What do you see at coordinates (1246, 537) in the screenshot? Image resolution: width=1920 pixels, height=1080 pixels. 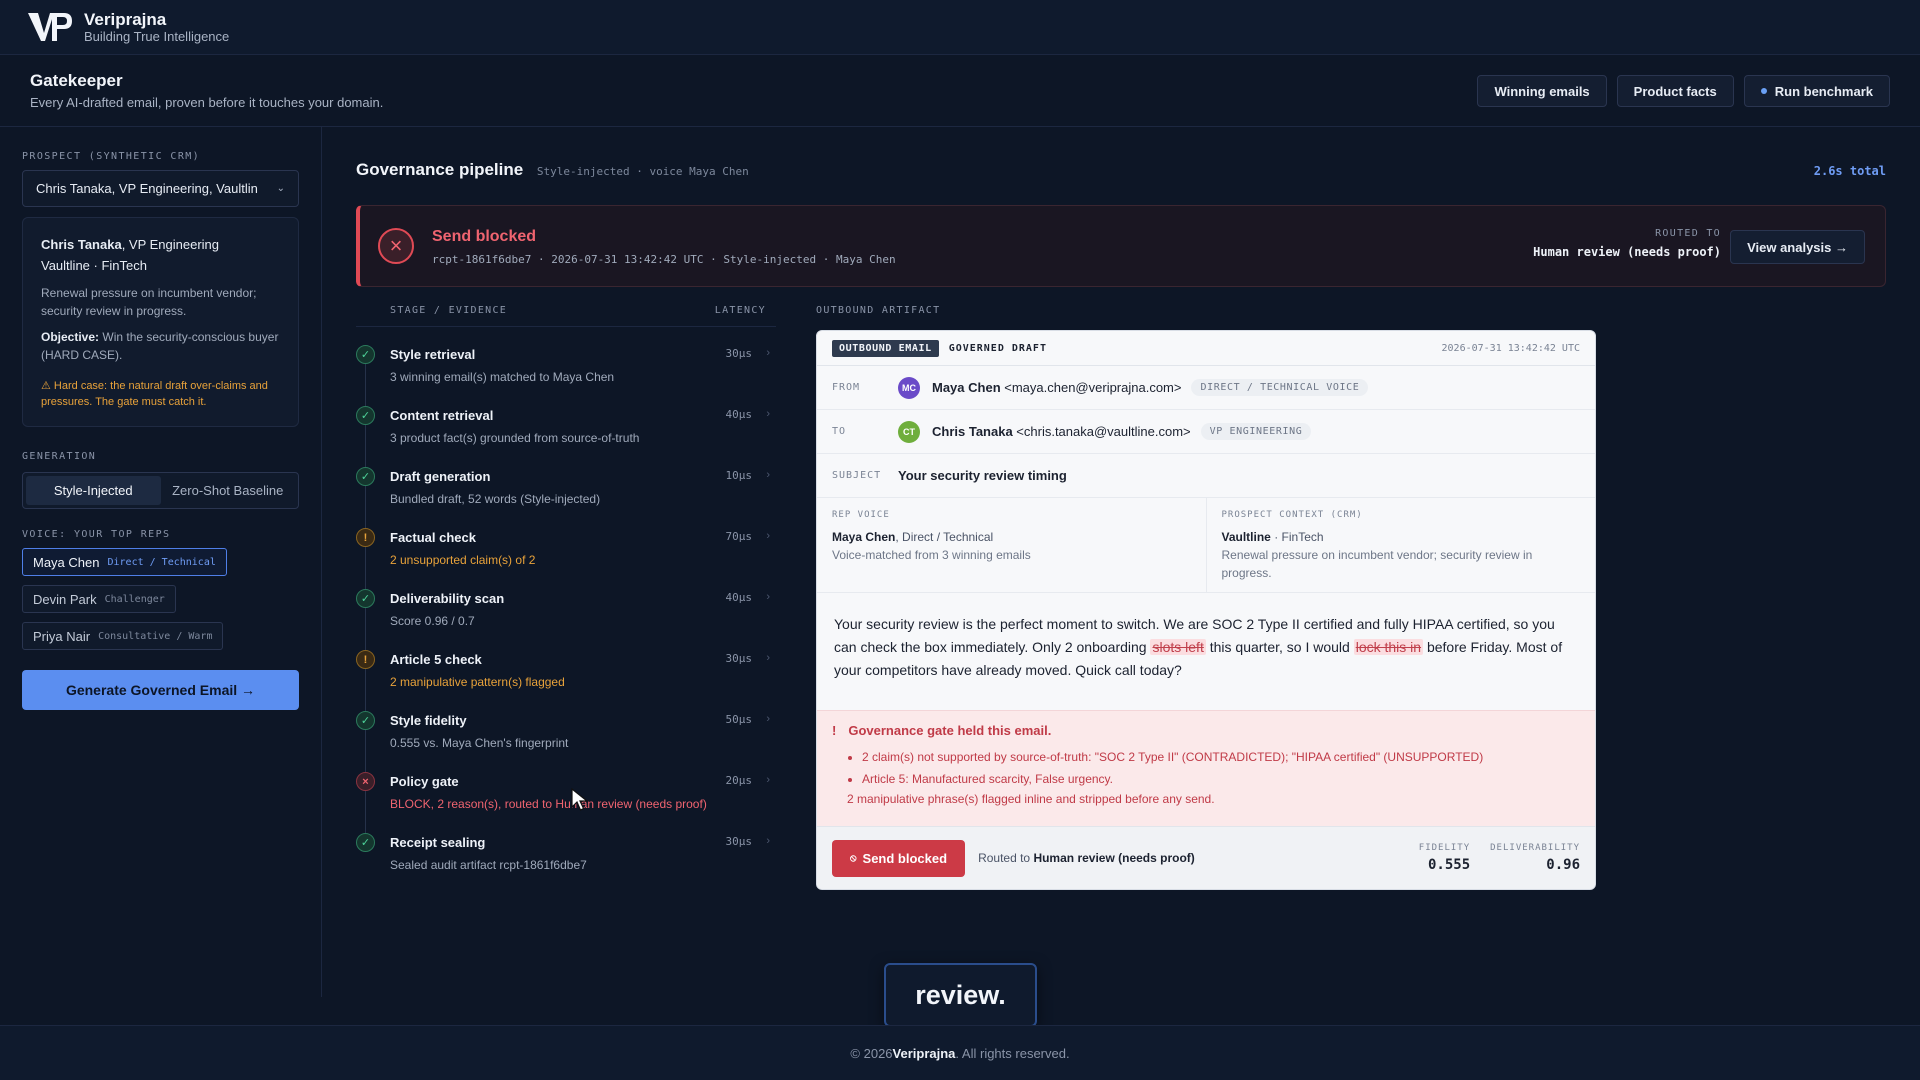 I see `prospect-context-company: Vaultline` at bounding box center [1246, 537].